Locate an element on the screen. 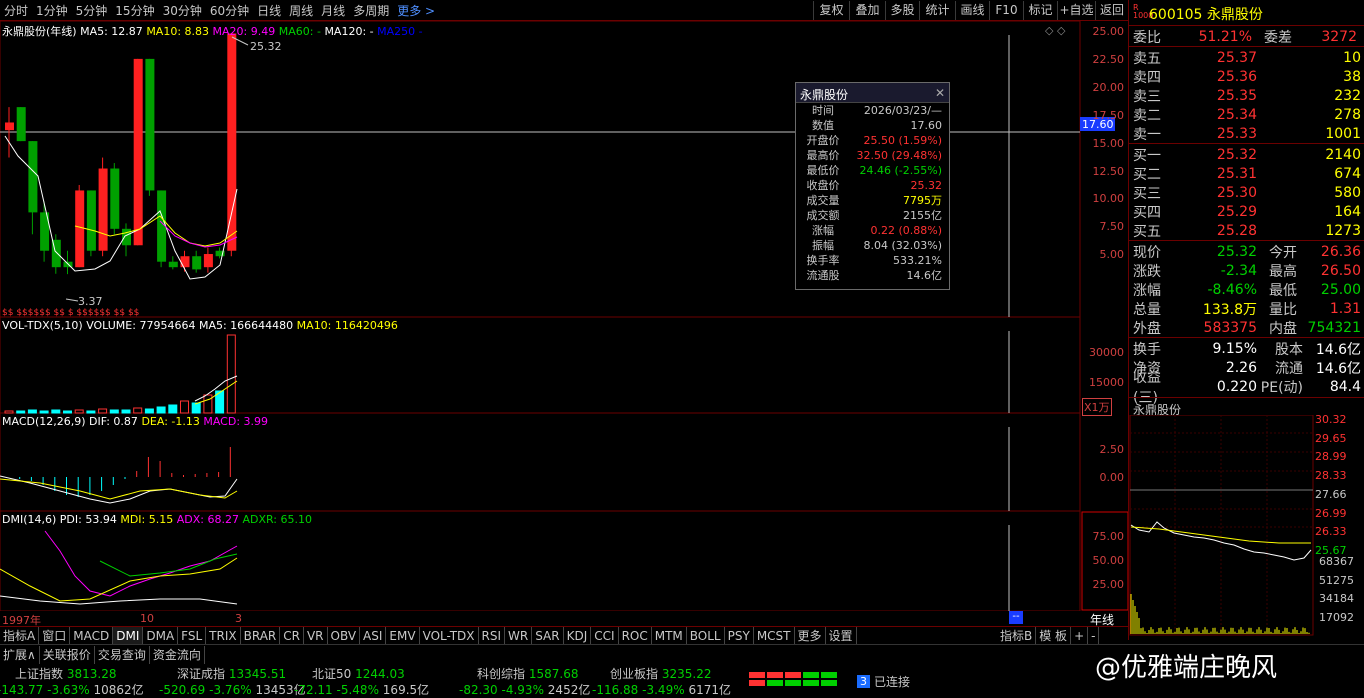 The height and width of the screenshot is (698, 1364). indicator-tab: OBV is located at coordinates (344, 635).